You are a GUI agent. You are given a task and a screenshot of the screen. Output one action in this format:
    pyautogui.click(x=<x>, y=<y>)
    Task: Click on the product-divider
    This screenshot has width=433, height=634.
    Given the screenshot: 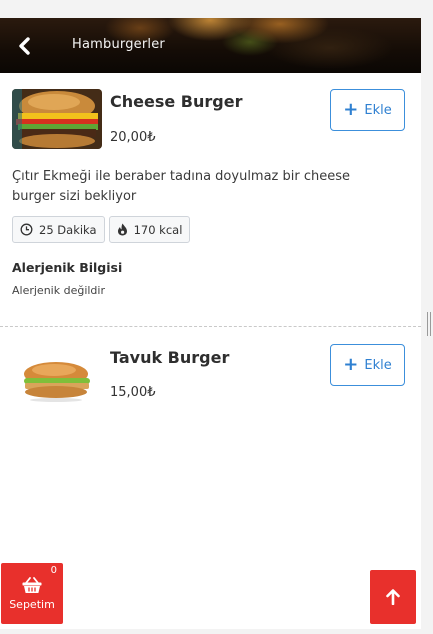 What is the action you would take?
    pyautogui.click(x=210, y=326)
    